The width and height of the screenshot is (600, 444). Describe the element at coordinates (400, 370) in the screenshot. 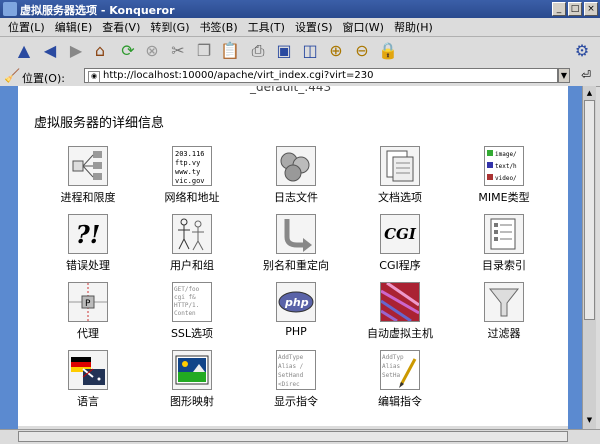

I see `edit-directives-icon: AddTyp Alias SetHa` at that location.